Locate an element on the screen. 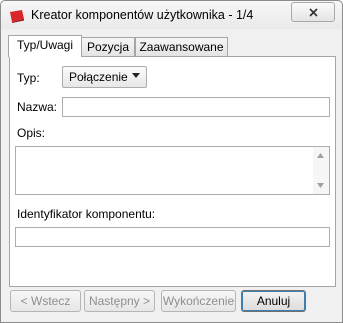  type-combobox: Połączenie is located at coordinates (104, 77).